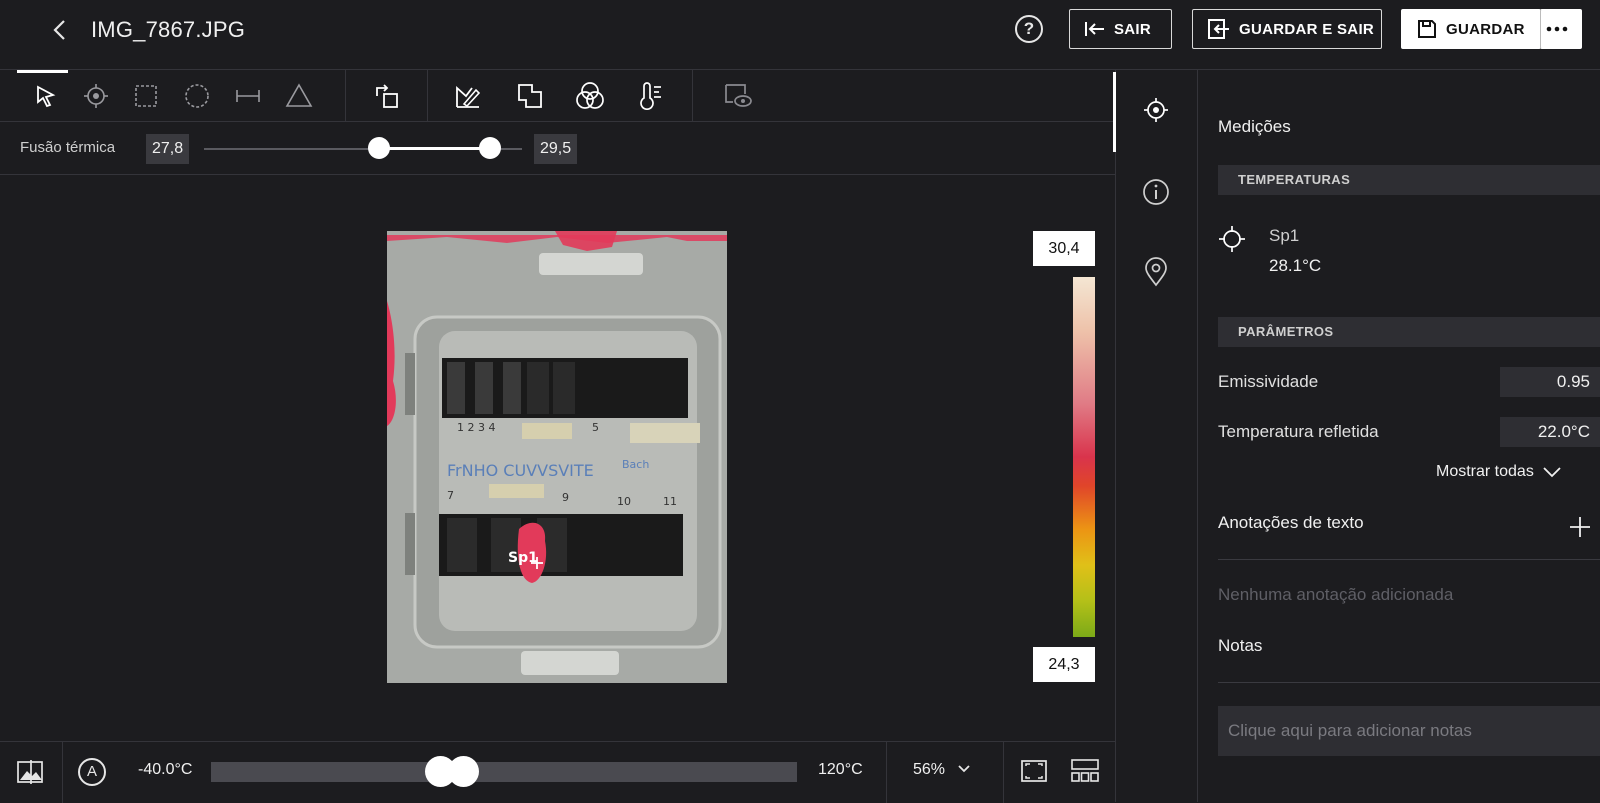 The height and width of the screenshot is (803, 1600). Describe the element at coordinates (1156, 272) in the screenshot. I see `location-pin-icon` at that location.